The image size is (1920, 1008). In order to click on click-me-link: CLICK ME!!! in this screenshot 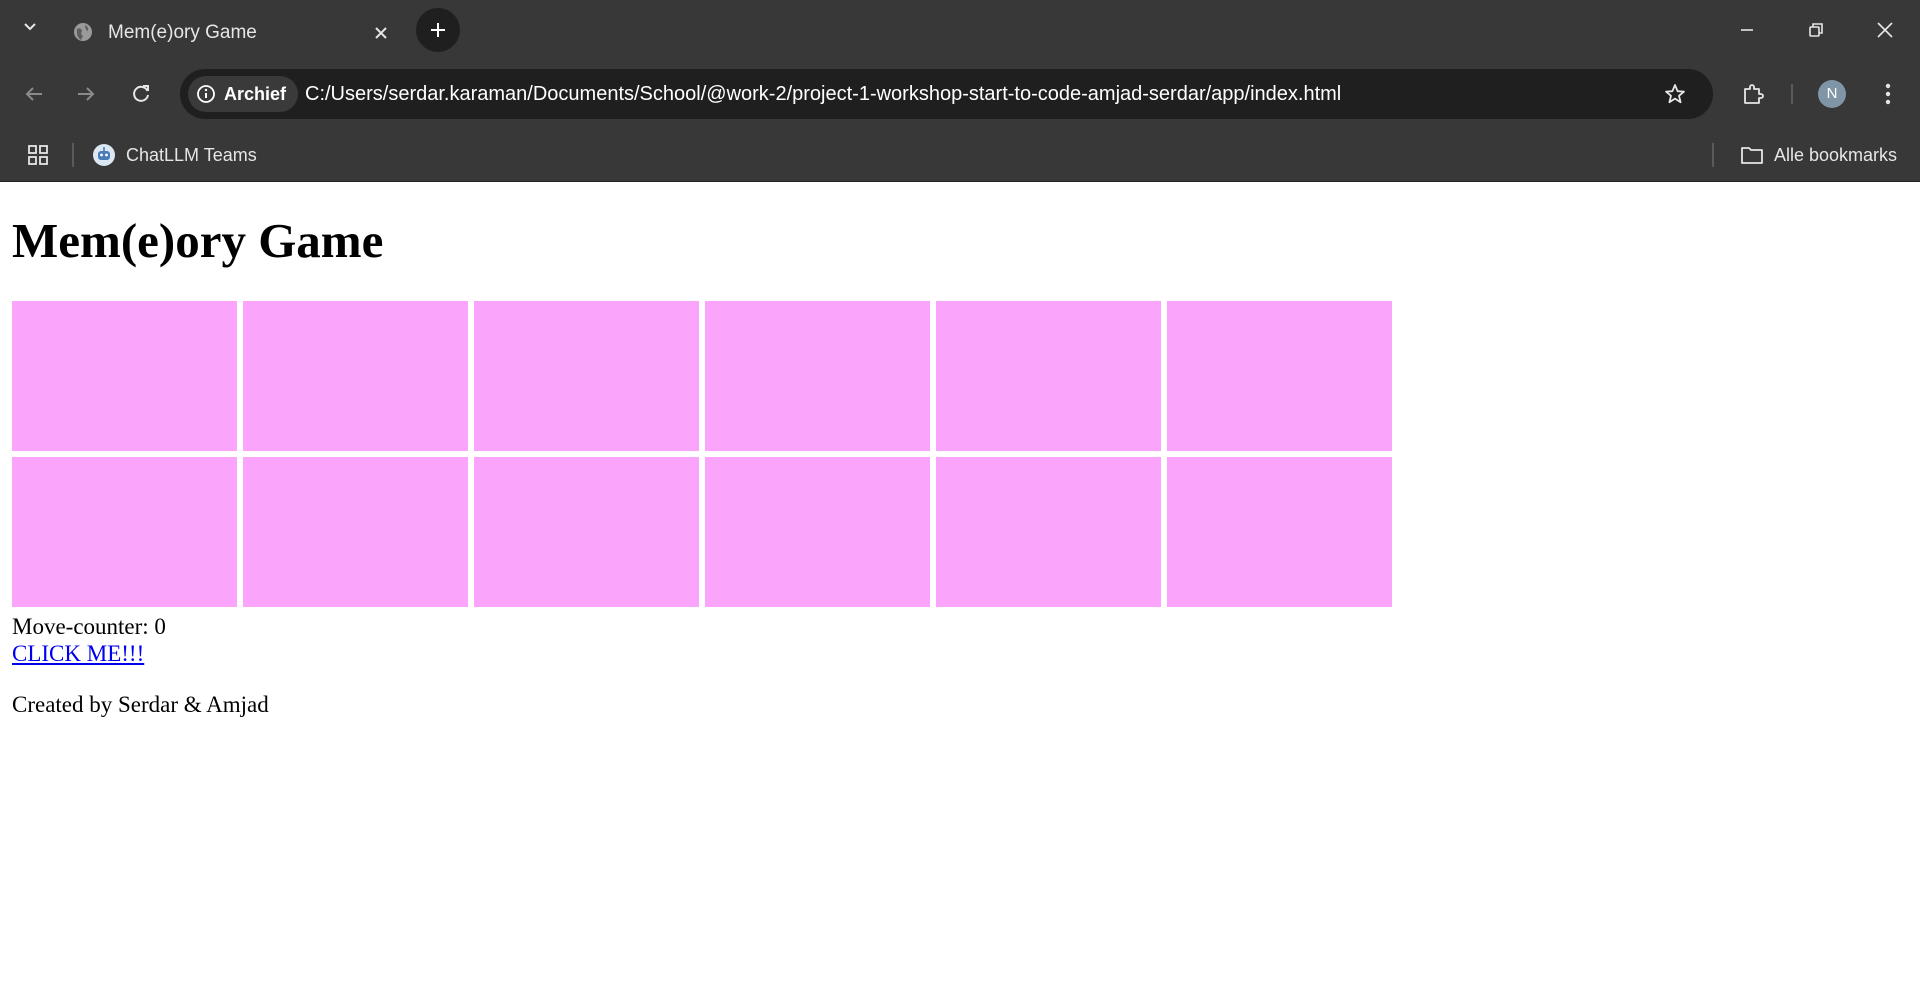, I will do `click(78, 653)`.